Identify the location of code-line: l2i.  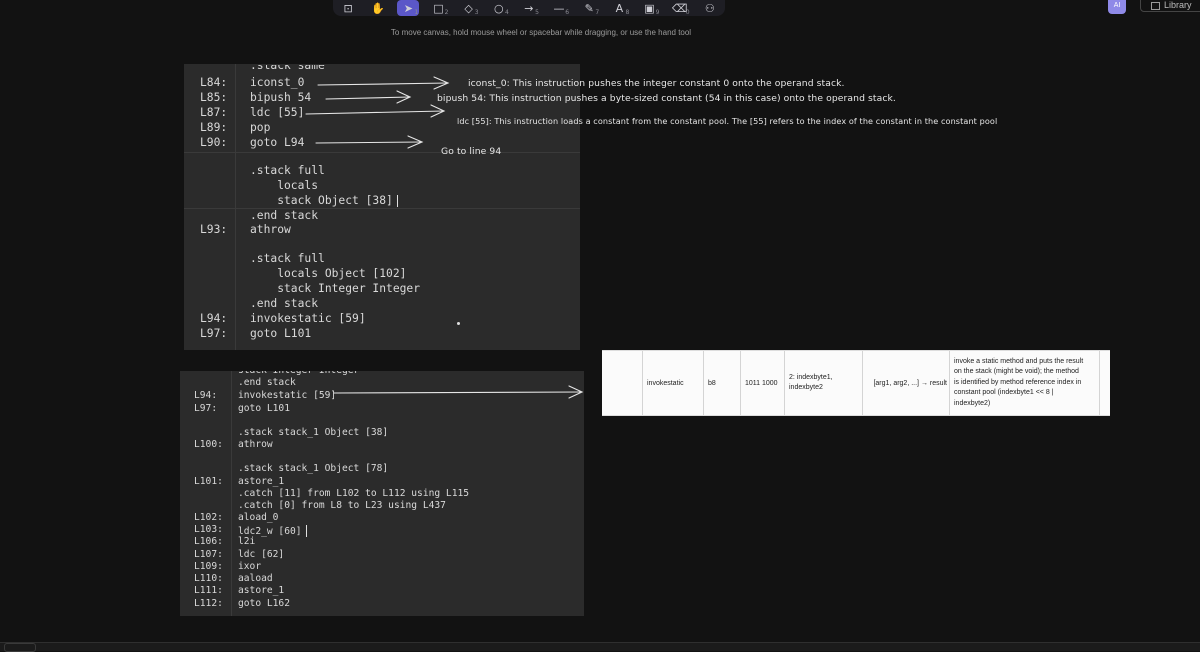
(246, 542).